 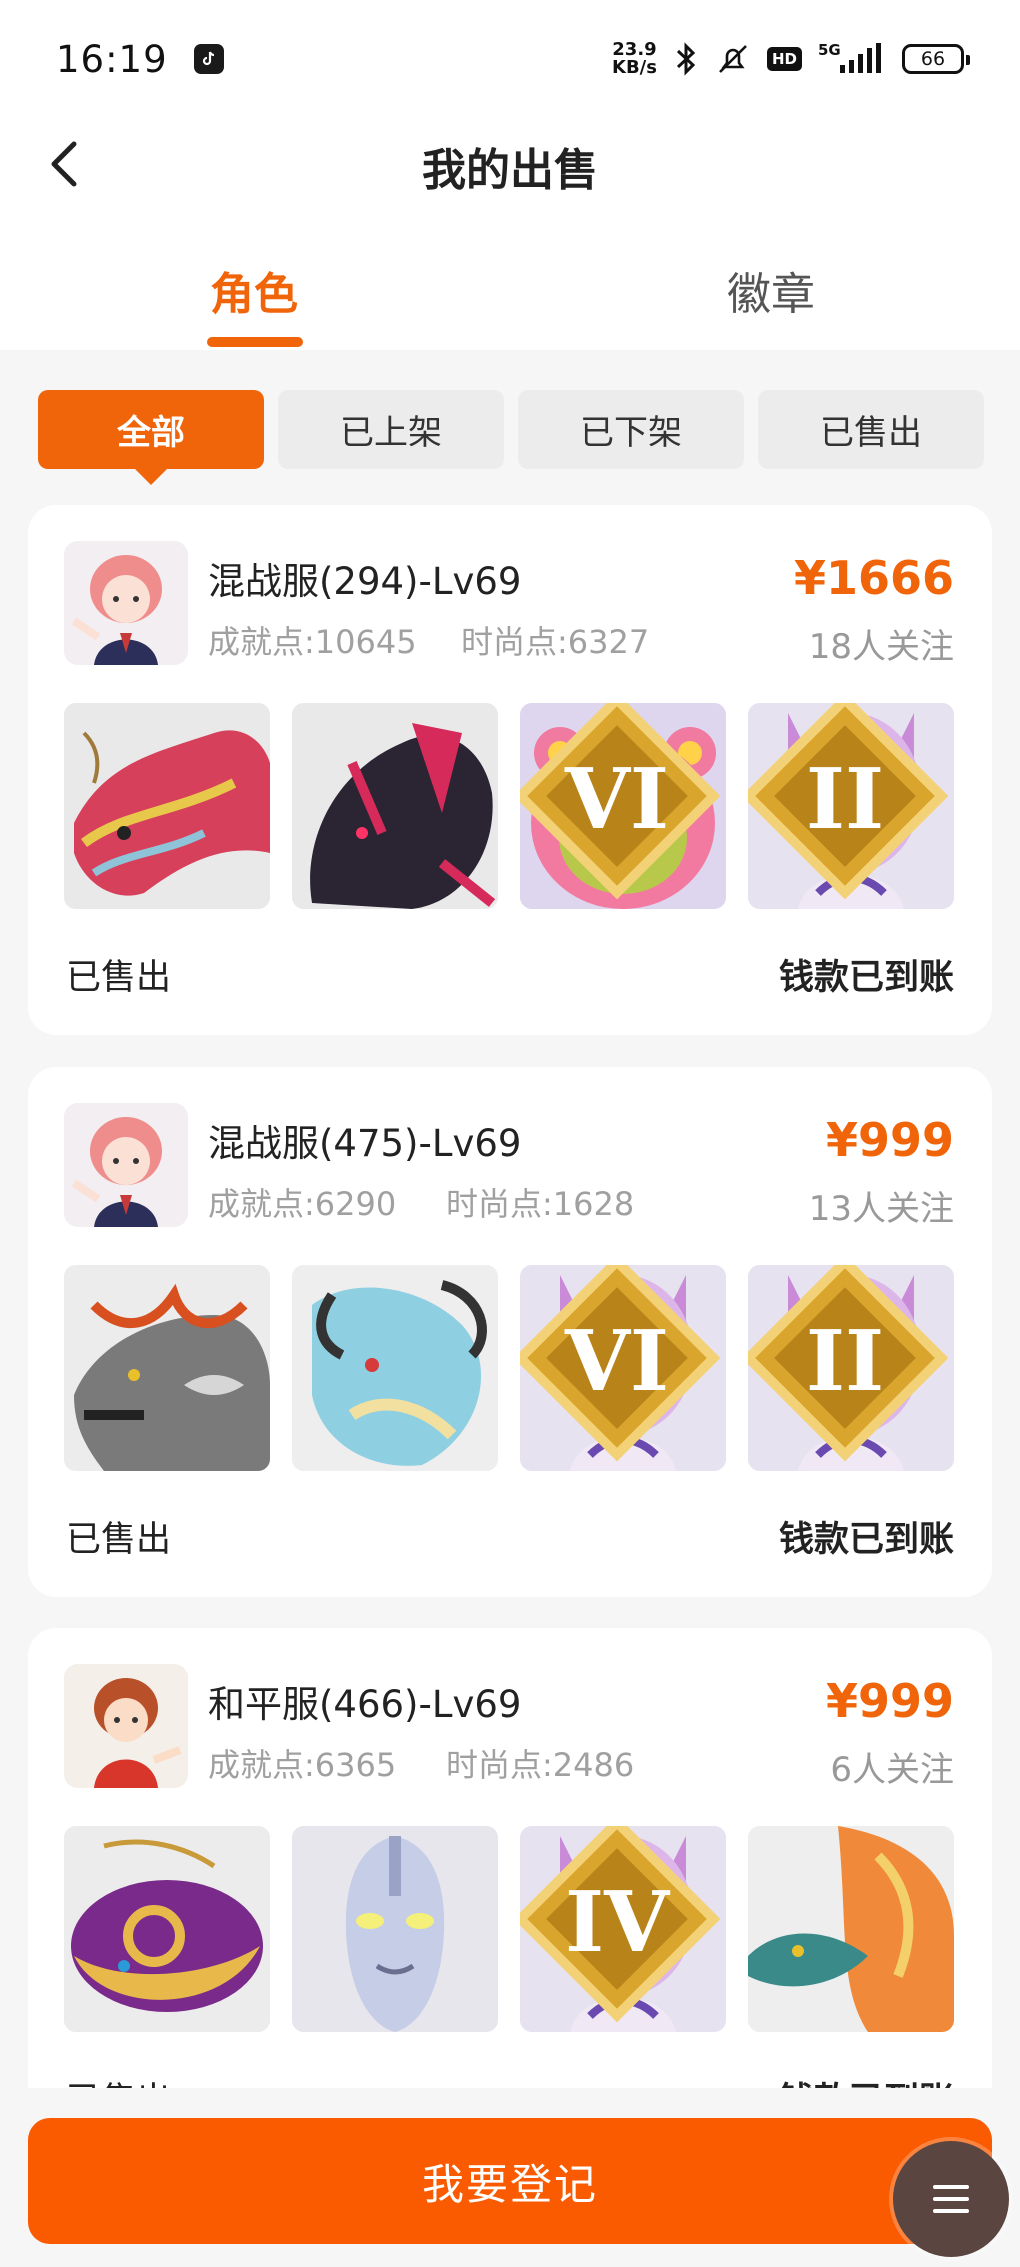 I want to click on filter-sold: 已售出, so click(x=871, y=429).